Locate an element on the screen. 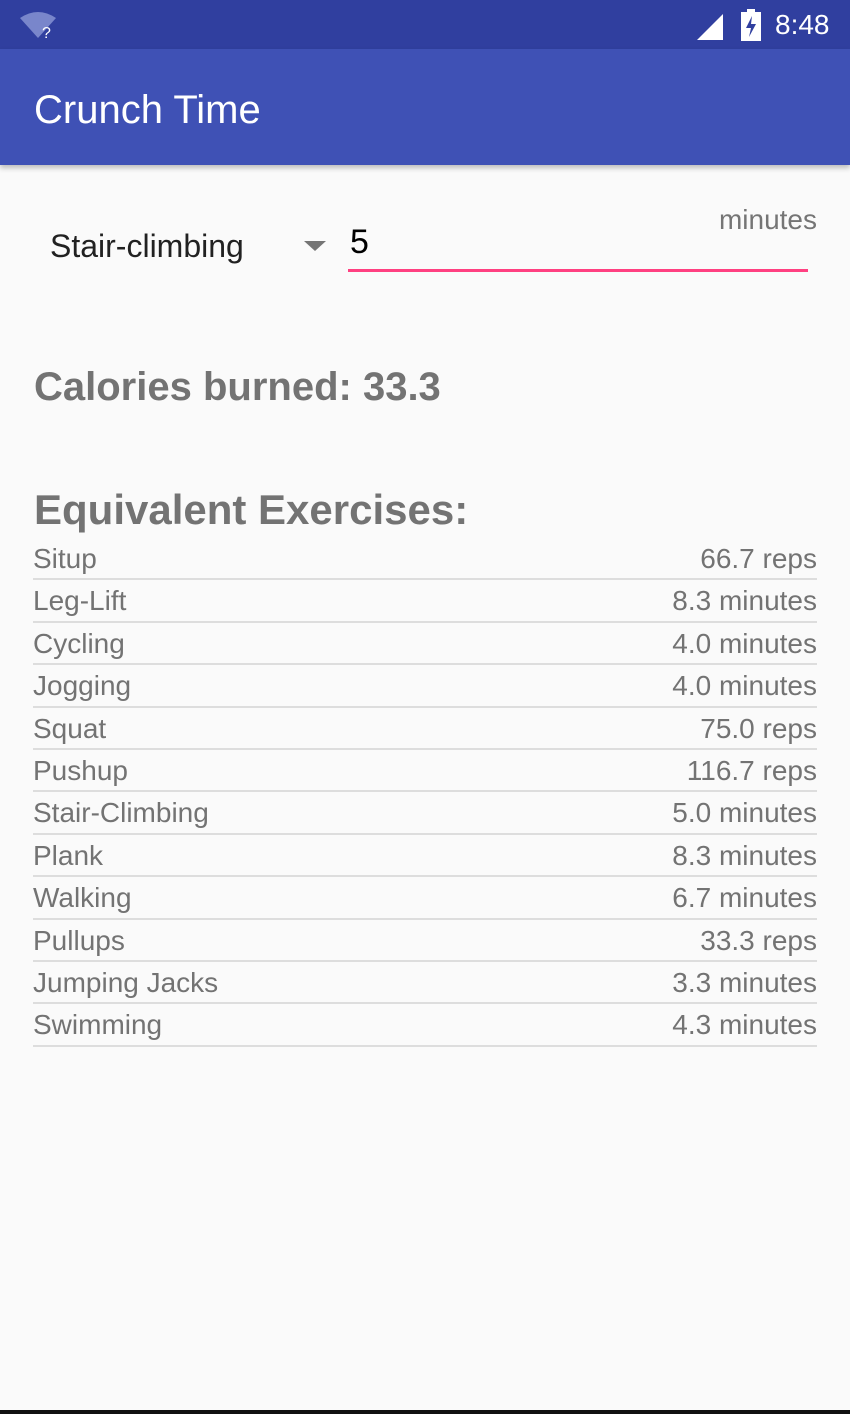  exercise-spinner: Stair-climbing is located at coordinates (184, 246).